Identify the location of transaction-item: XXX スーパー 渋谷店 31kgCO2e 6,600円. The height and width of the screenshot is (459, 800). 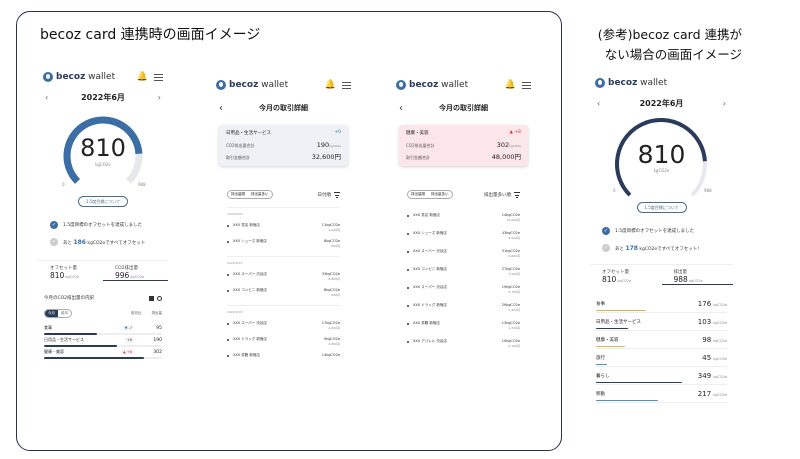
(463, 253).